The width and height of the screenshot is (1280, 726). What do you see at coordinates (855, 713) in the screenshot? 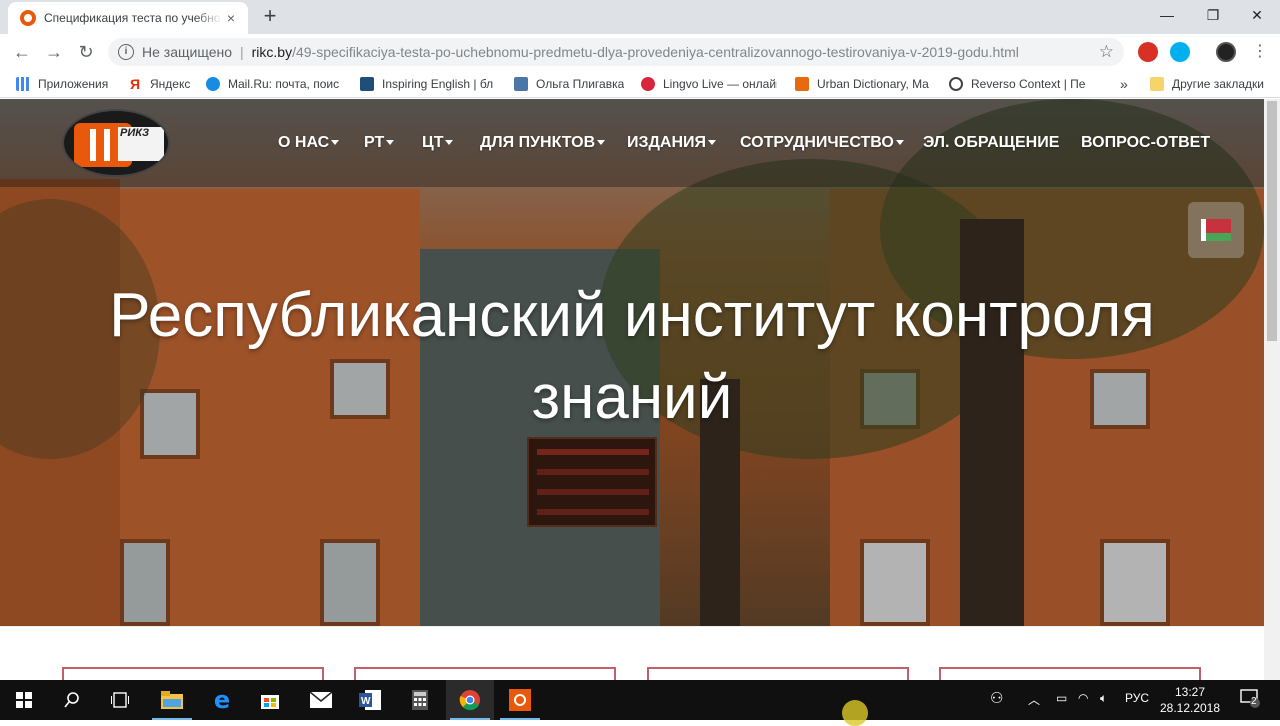
I see `mouse-cursor-highlight` at bounding box center [855, 713].